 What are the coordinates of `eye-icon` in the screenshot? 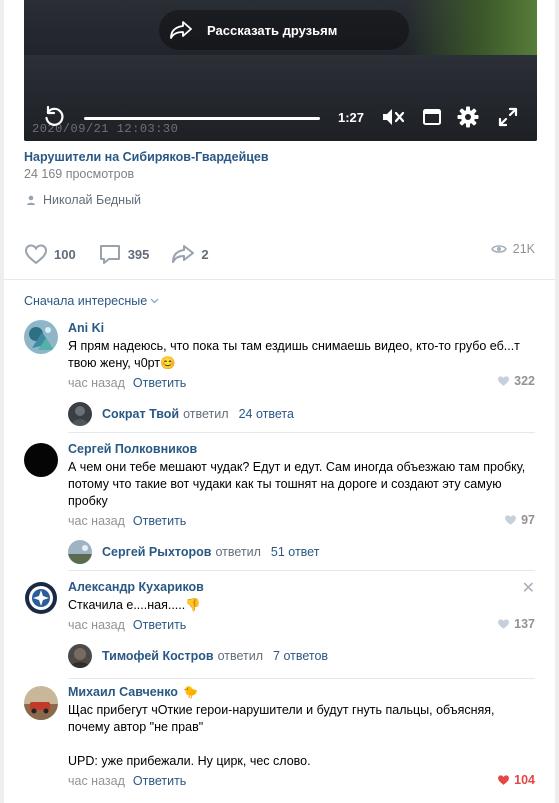 It's located at (498, 249).